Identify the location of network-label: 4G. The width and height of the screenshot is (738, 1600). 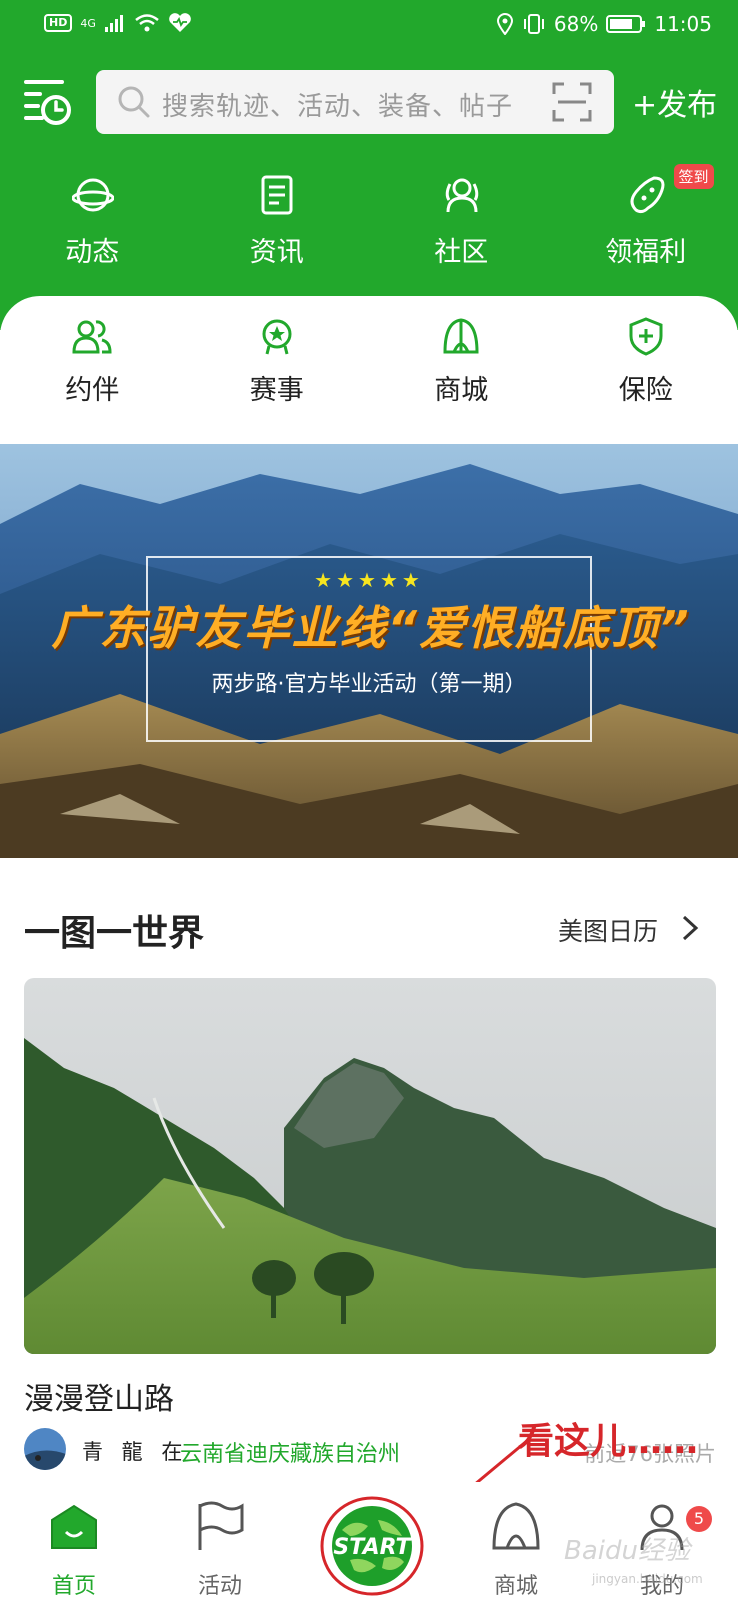
(88, 23).